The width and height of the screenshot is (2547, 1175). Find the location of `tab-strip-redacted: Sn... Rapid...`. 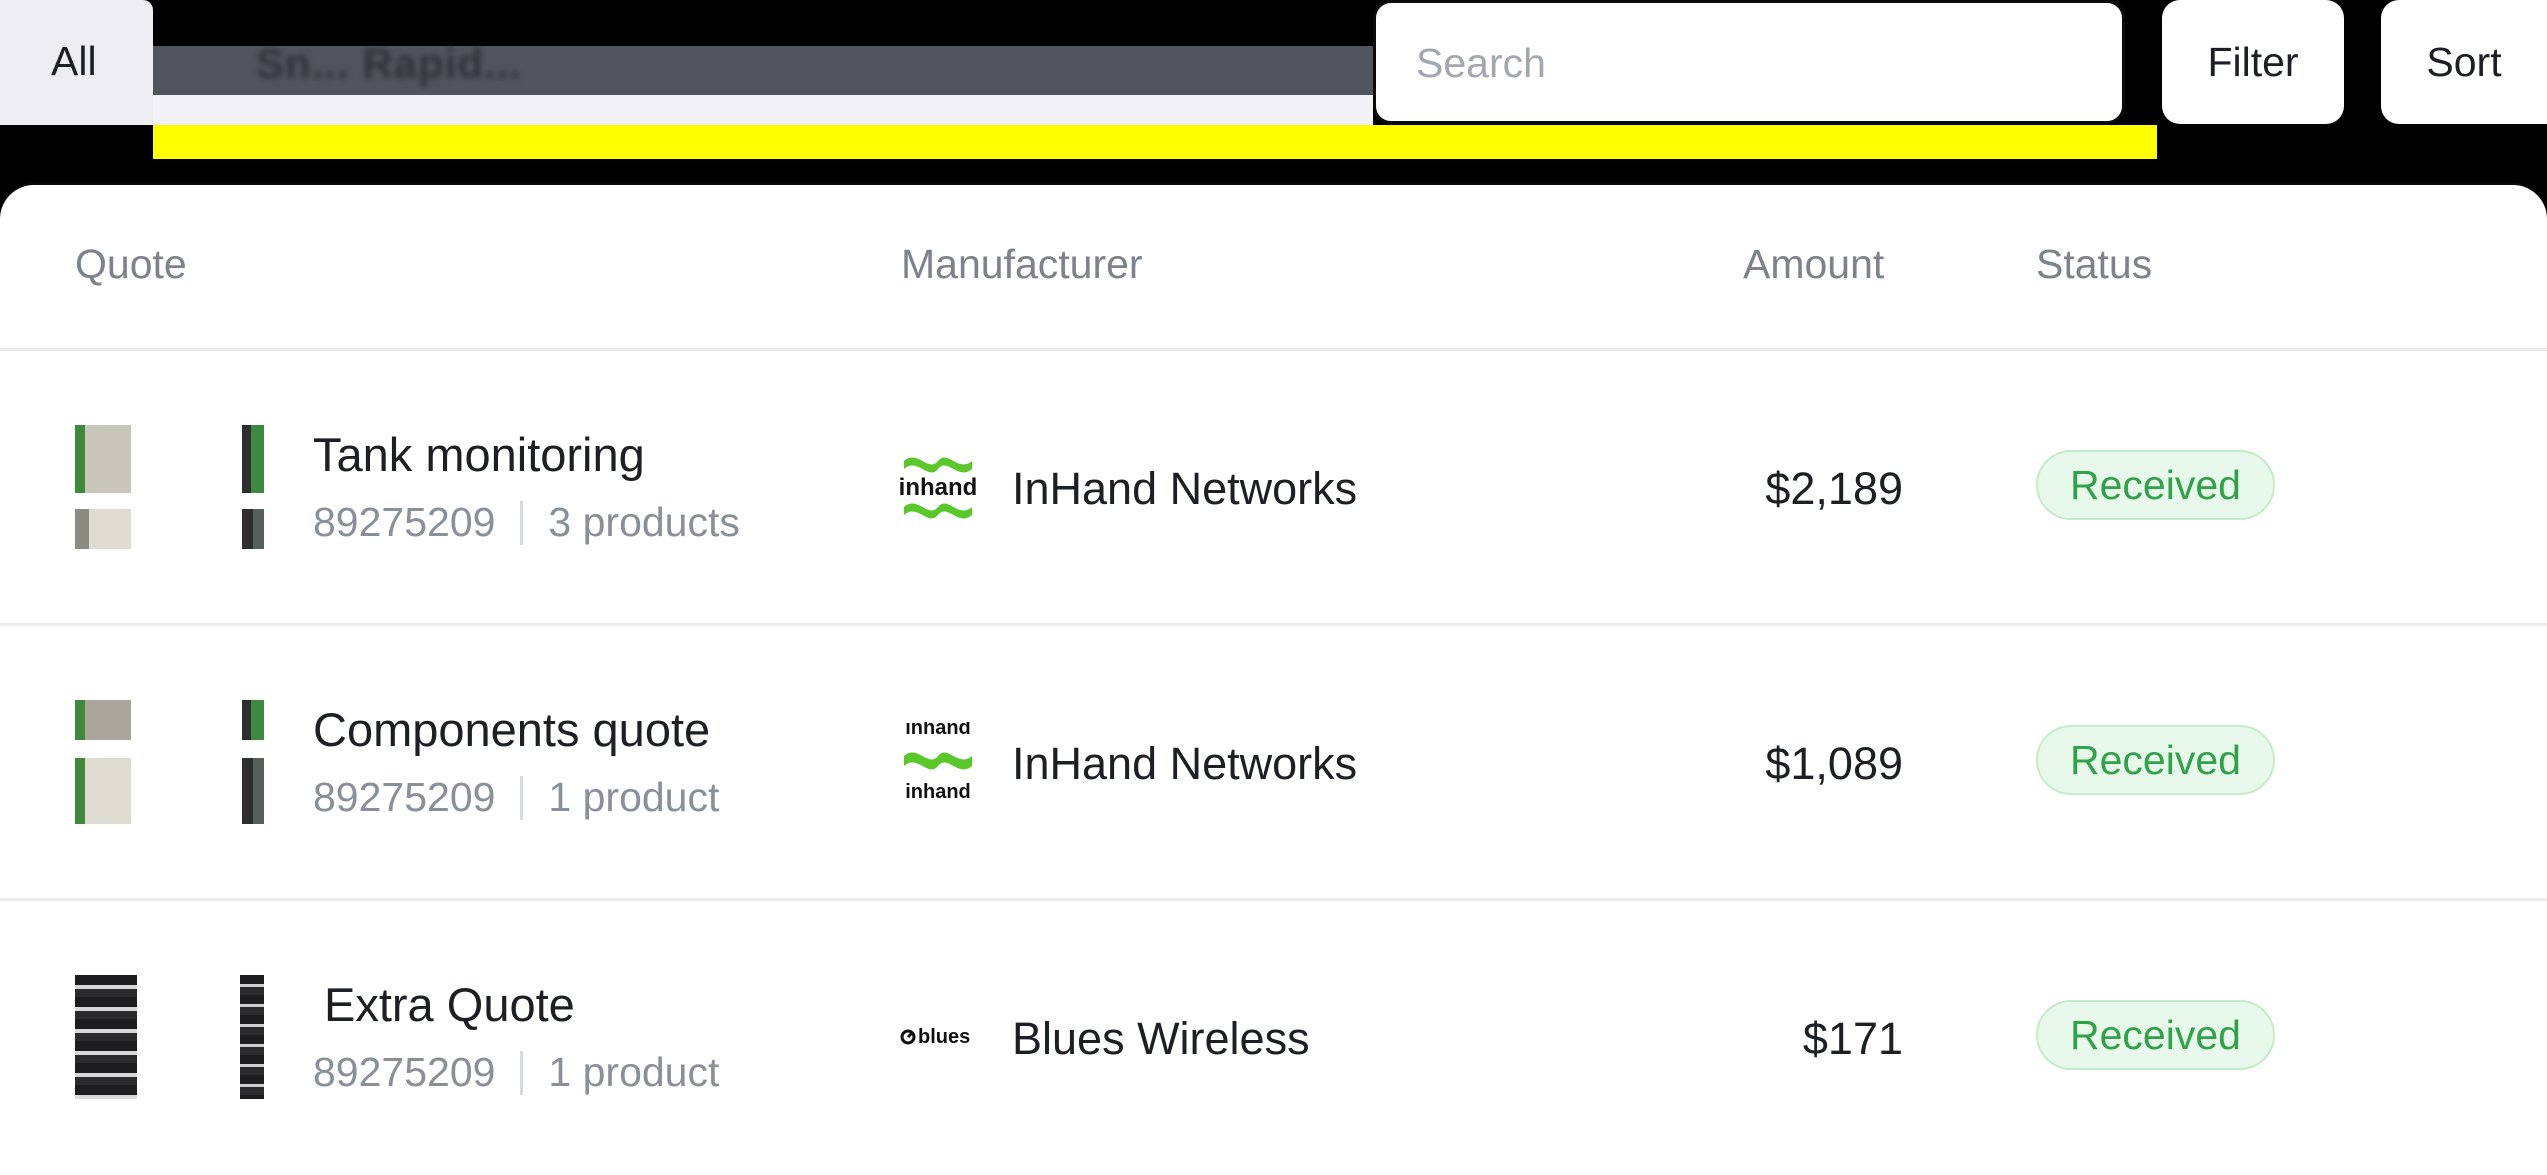

tab-strip-redacted: Sn... Rapid... is located at coordinates (763, 67).